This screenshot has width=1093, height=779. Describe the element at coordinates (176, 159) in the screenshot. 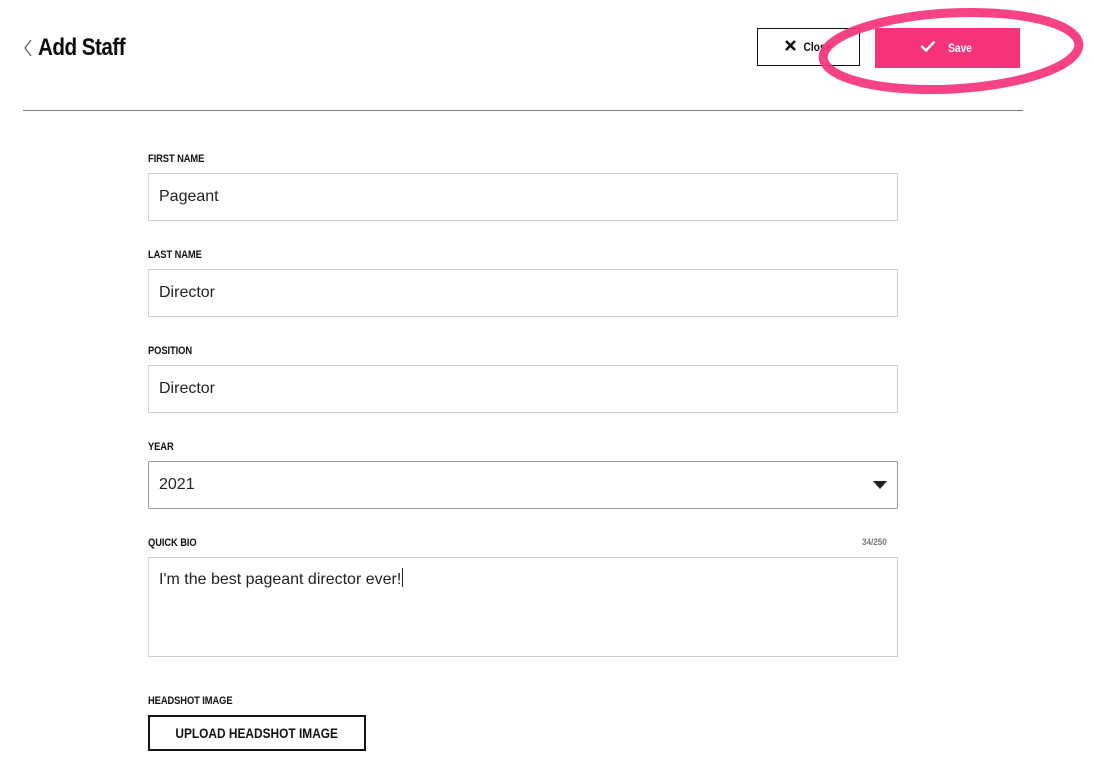

I see `first-name-label: FIRST NAME` at that location.